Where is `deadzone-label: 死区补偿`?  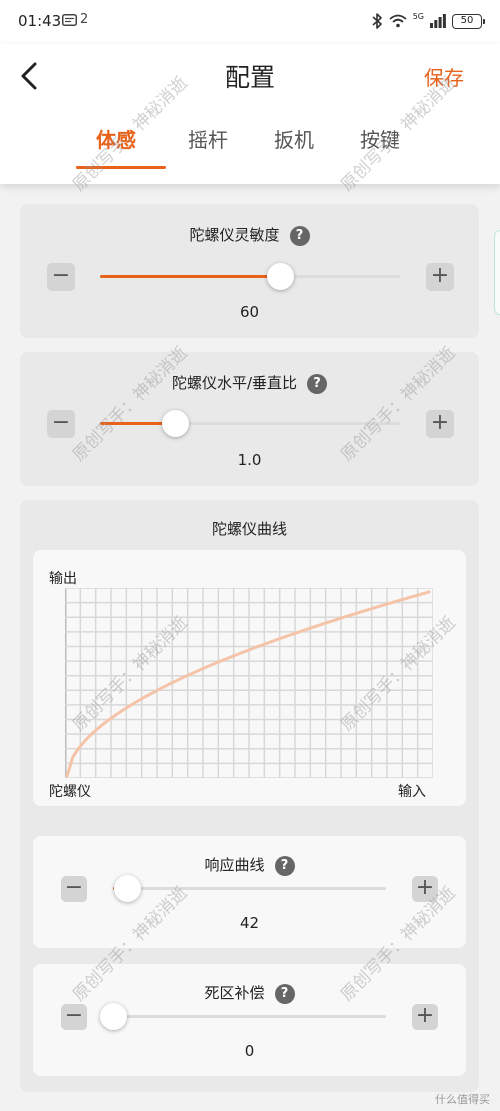
deadzone-label: 死区补偿 is located at coordinates (234, 993).